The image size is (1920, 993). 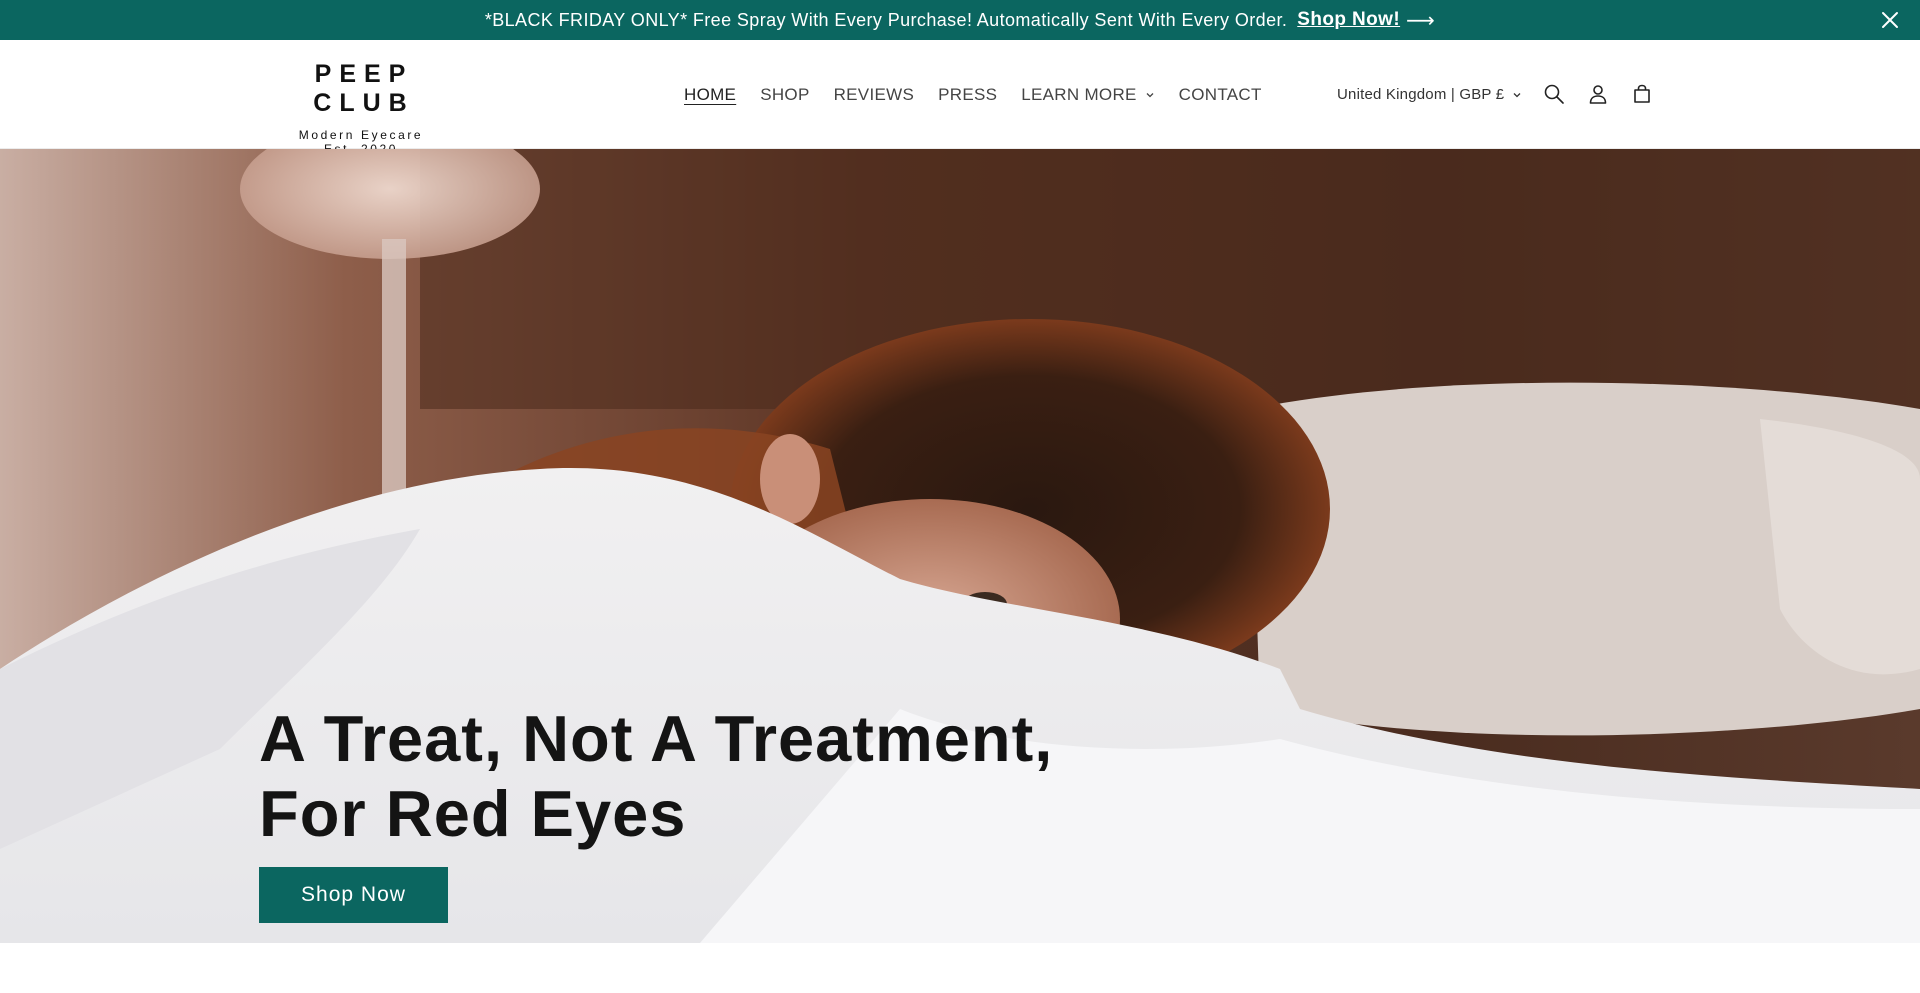 I want to click on logo-tagline: Modern Eyecare, so click(x=361, y=135).